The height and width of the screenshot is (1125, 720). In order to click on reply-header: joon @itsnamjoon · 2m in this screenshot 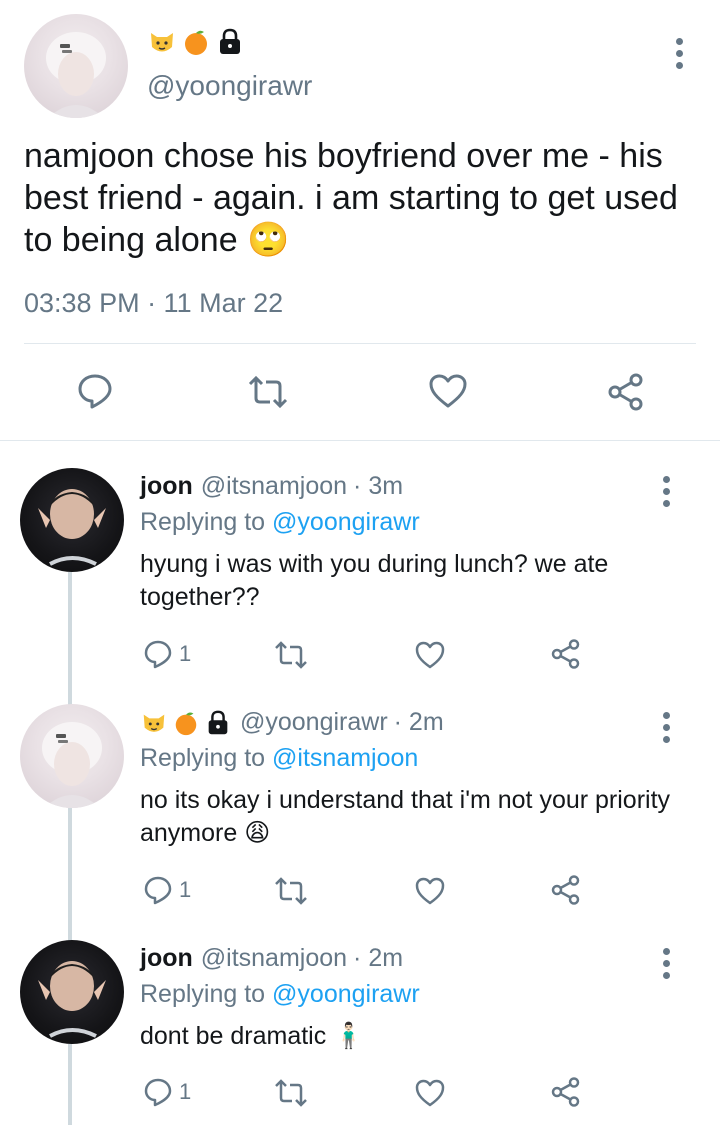, I will do `click(271, 958)`.